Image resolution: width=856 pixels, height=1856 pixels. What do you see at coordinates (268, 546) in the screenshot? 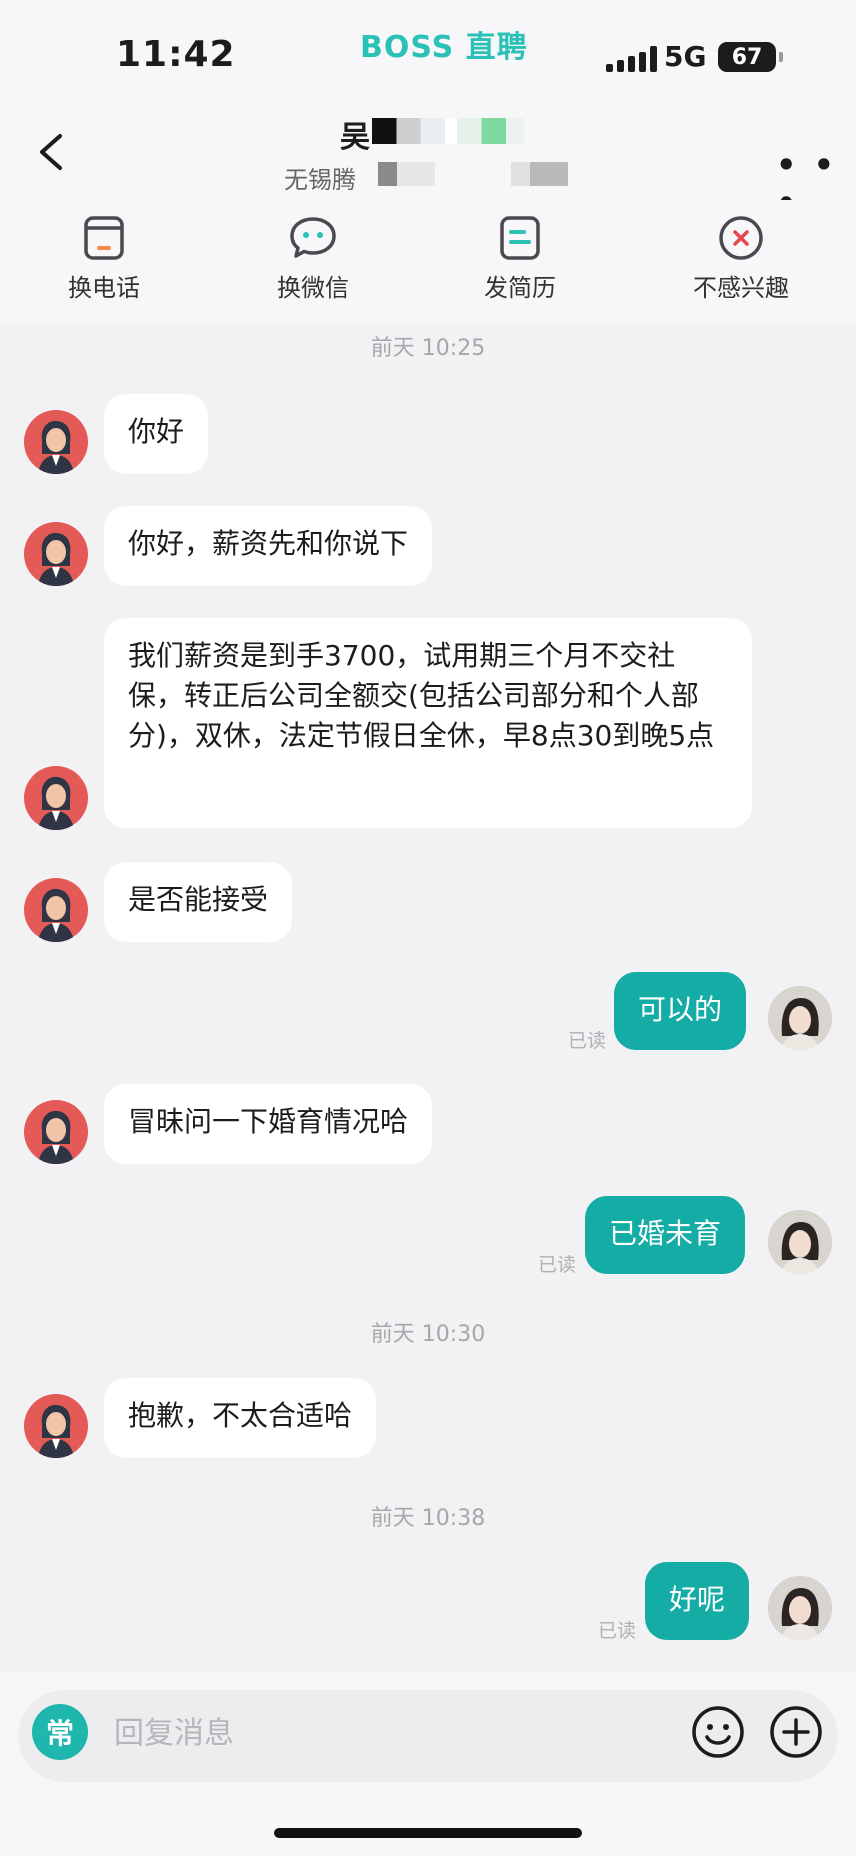
I see `message-bubble: 你好，薪资先和你说下` at bounding box center [268, 546].